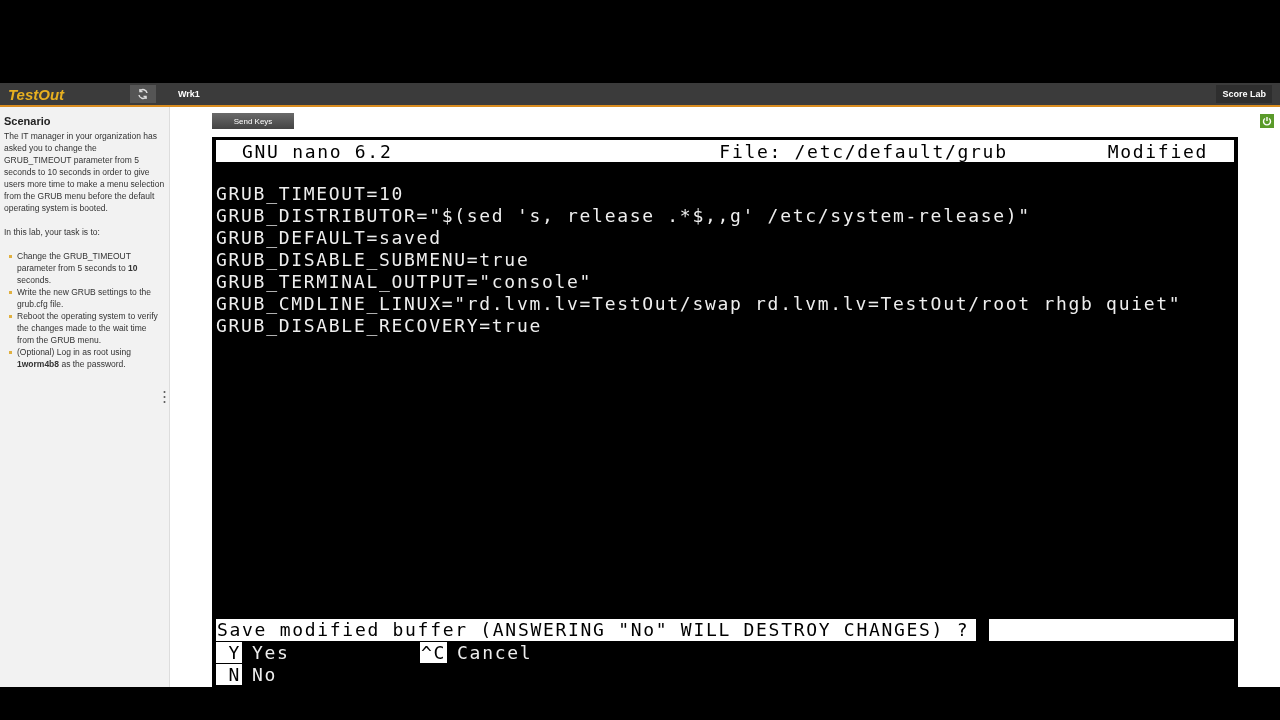  What do you see at coordinates (28, 121) in the screenshot?
I see `scenario-title: Scenario` at bounding box center [28, 121].